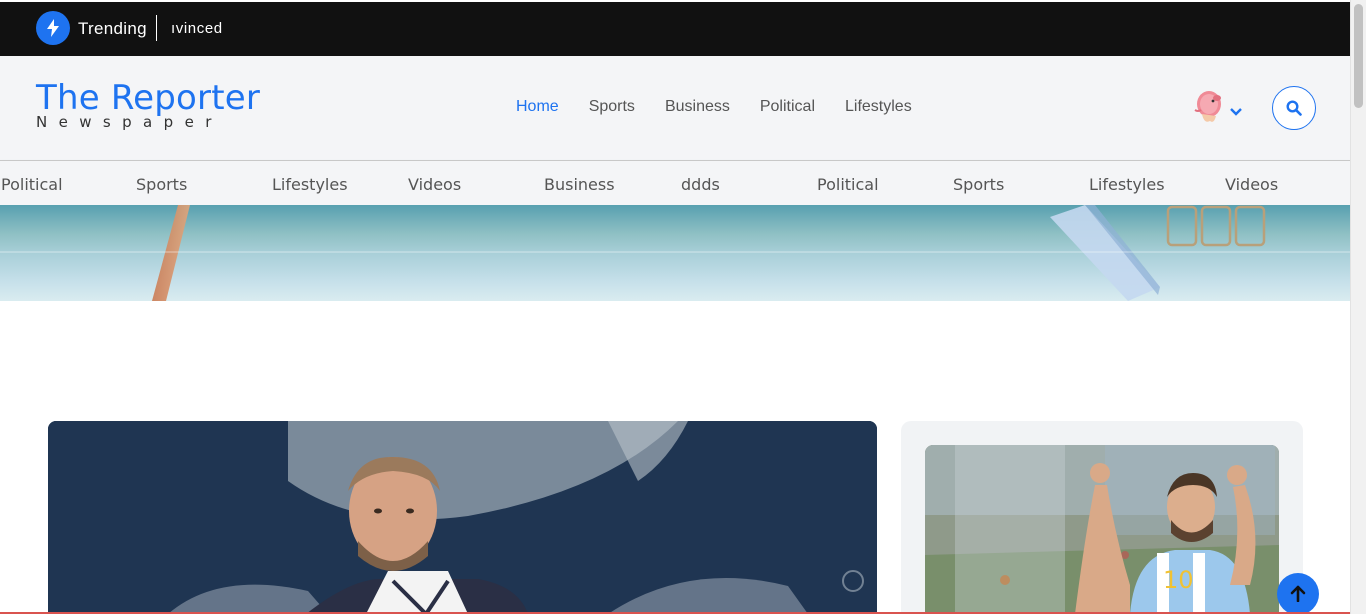 This screenshot has width=1366, height=614. What do you see at coordinates (156, 28) in the screenshot?
I see `trending-divider` at bounding box center [156, 28].